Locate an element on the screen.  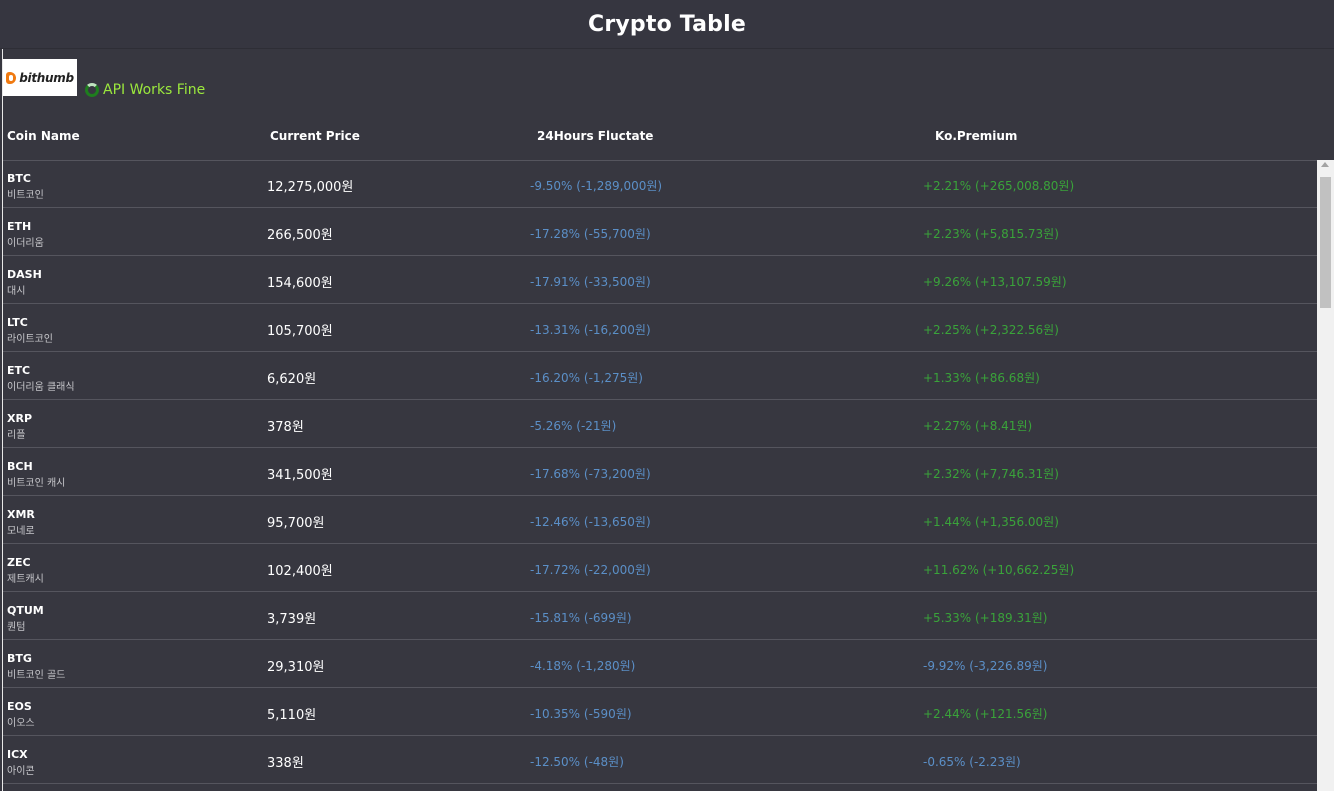
coin-fluctuation: -10.35% (-590원) is located at coordinates (581, 714).